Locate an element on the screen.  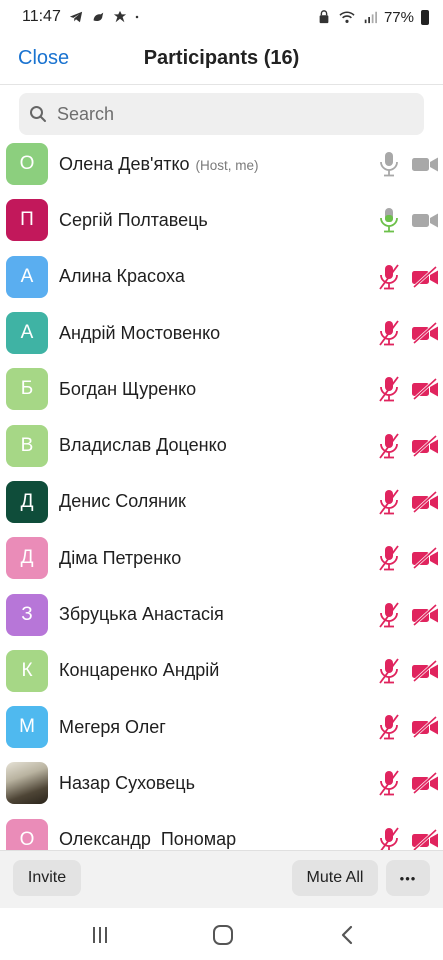
participant-name-cell: Олександр Пономар is located at coordinates (147, 839).